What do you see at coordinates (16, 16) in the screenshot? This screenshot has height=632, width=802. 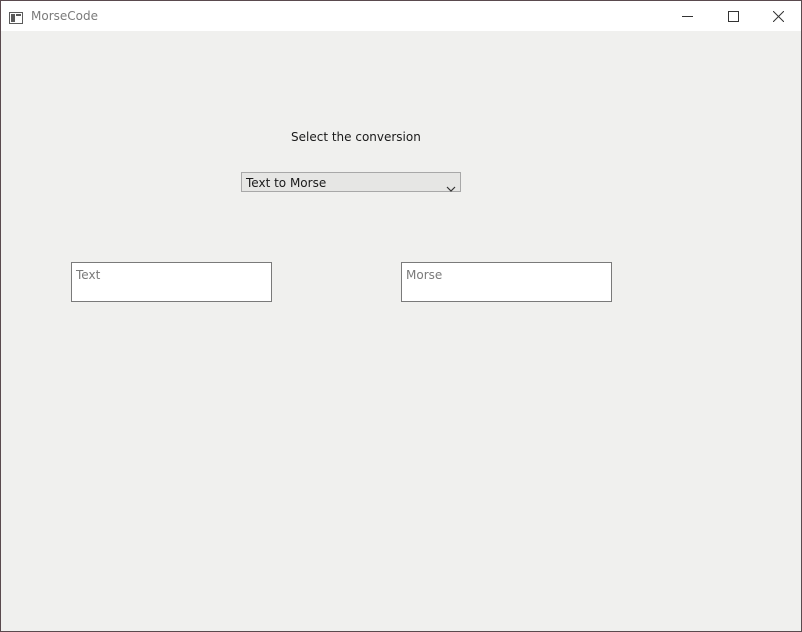 I see `window-app-icon` at bounding box center [16, 16].